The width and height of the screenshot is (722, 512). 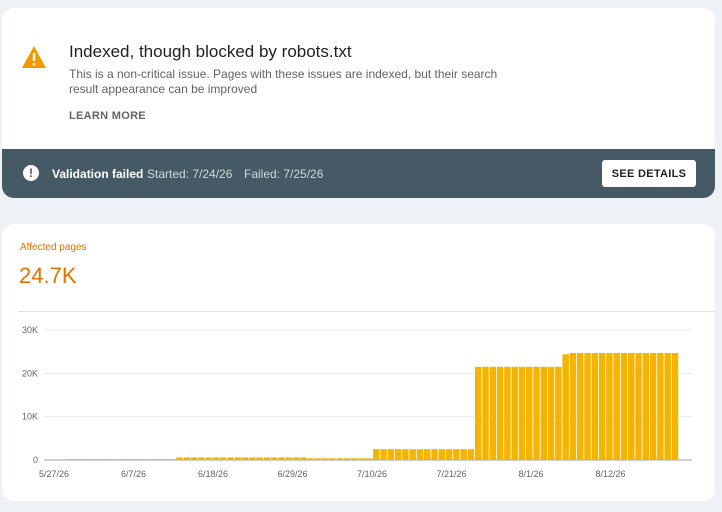 What do you see at coordinates (35, 460) in the screenshot?
I see `y-tick-label: 0` at bounding box center [35, 460].